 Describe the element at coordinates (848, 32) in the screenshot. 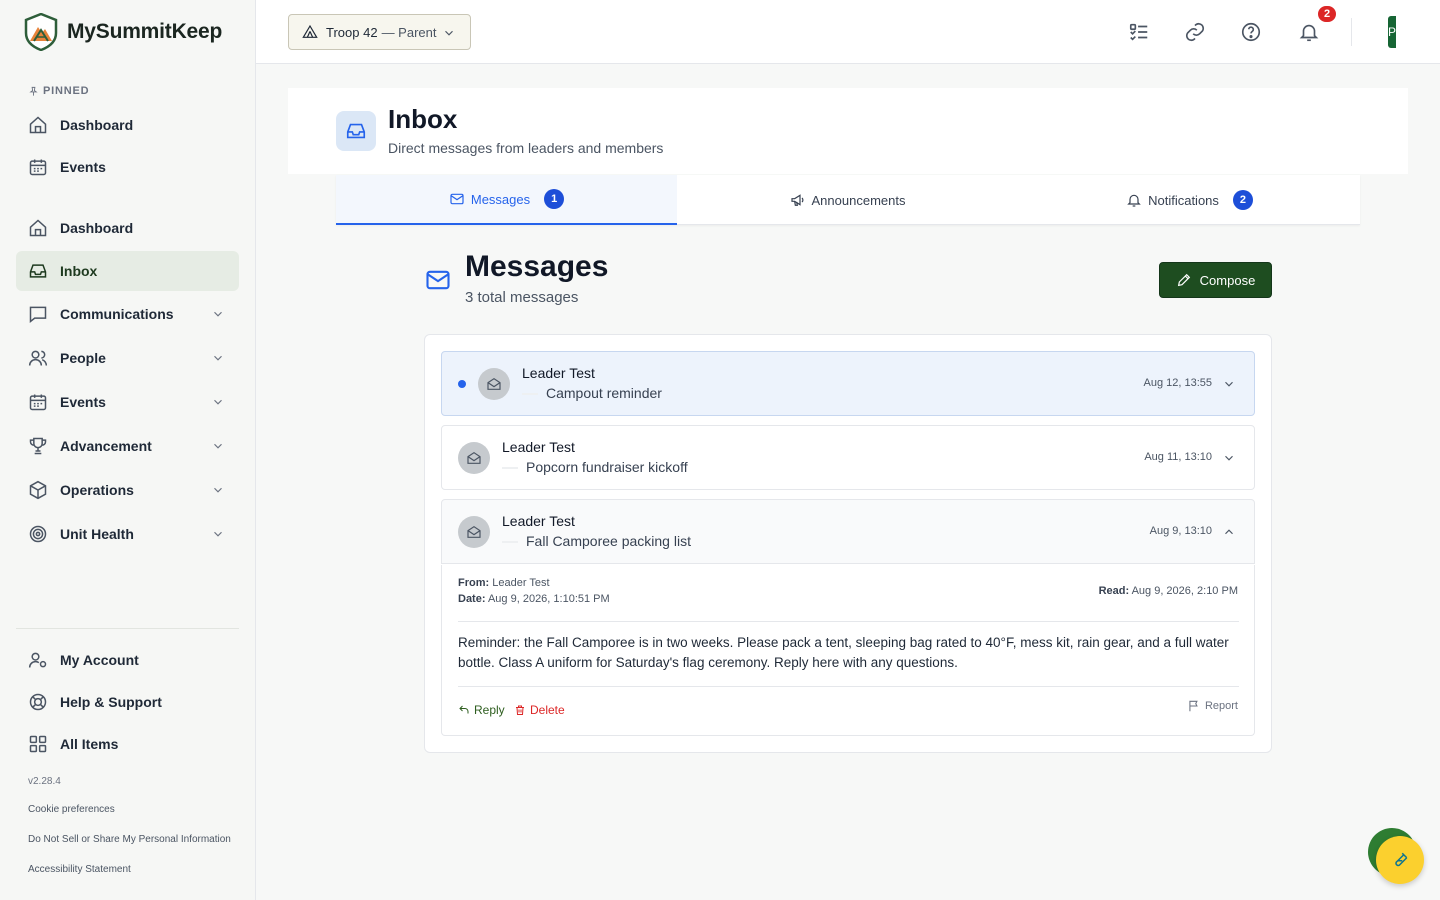

I see `top-bar: Troop 42 — Parent 2 P` at that location.